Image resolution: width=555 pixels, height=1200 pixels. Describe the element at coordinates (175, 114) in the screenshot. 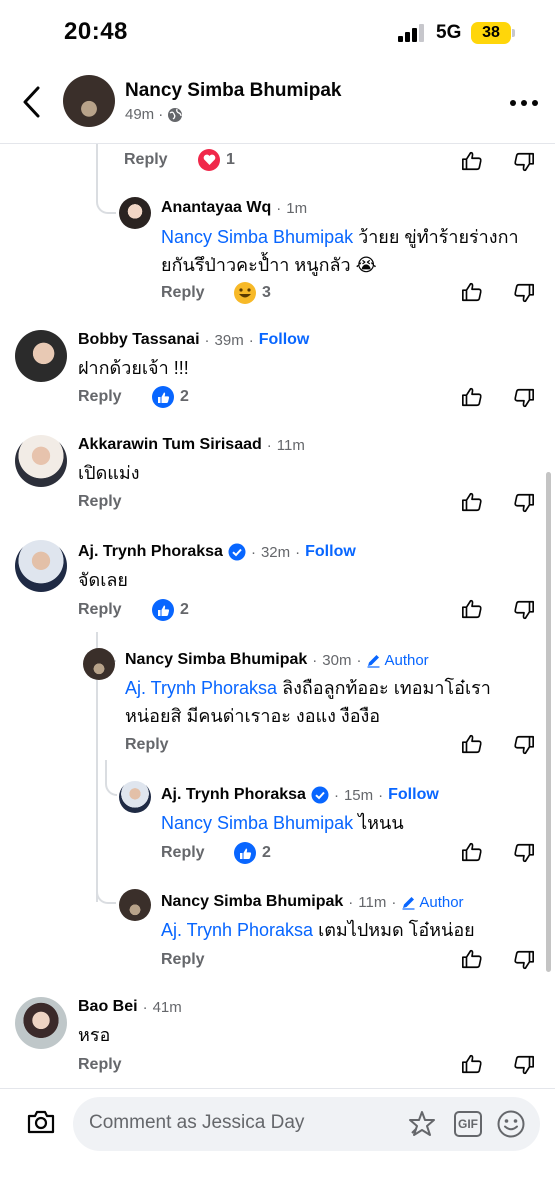

I see `globe-icon` at that location.